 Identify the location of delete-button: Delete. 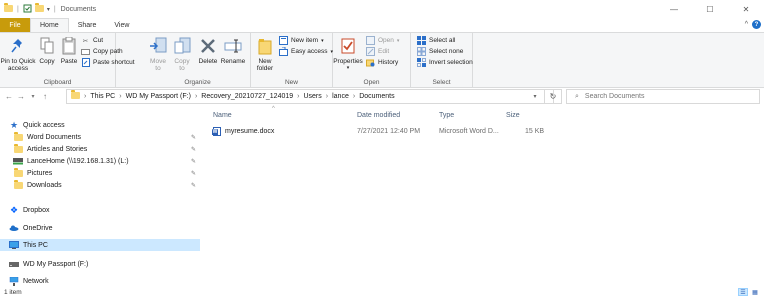
(208, 50).